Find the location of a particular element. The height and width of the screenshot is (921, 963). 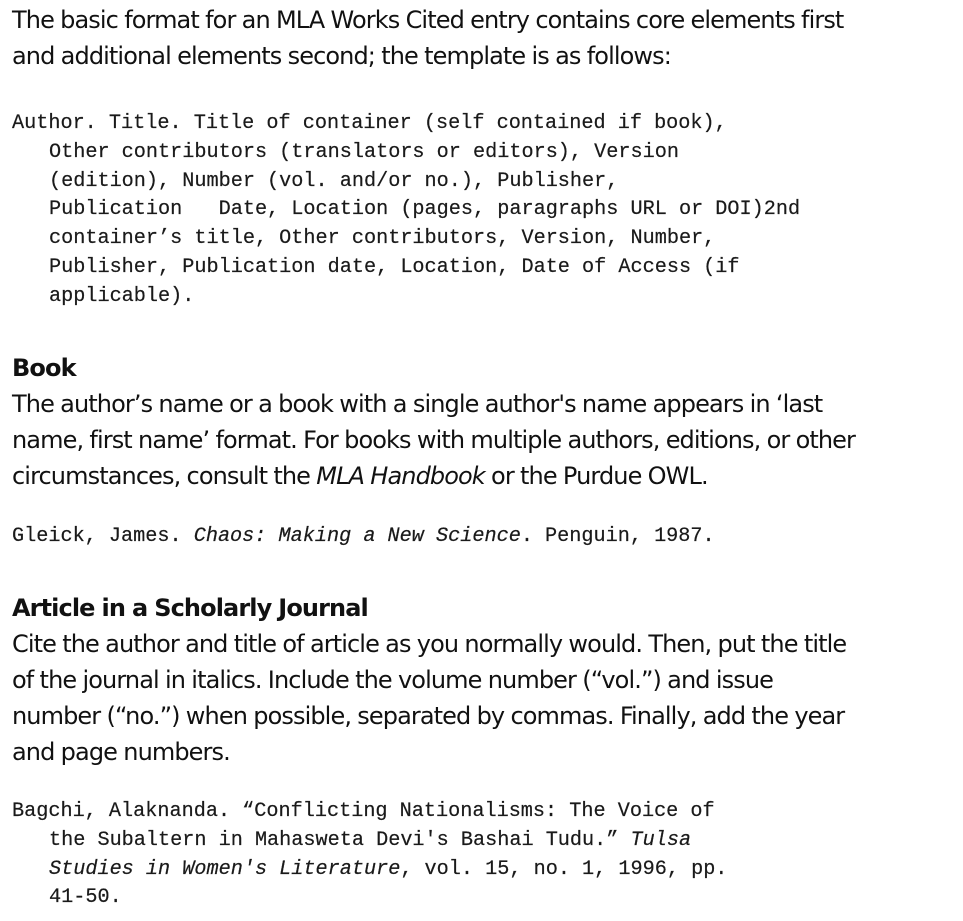

citation-title: Chaos: Making a New Science is located at coordinates (357, 536).